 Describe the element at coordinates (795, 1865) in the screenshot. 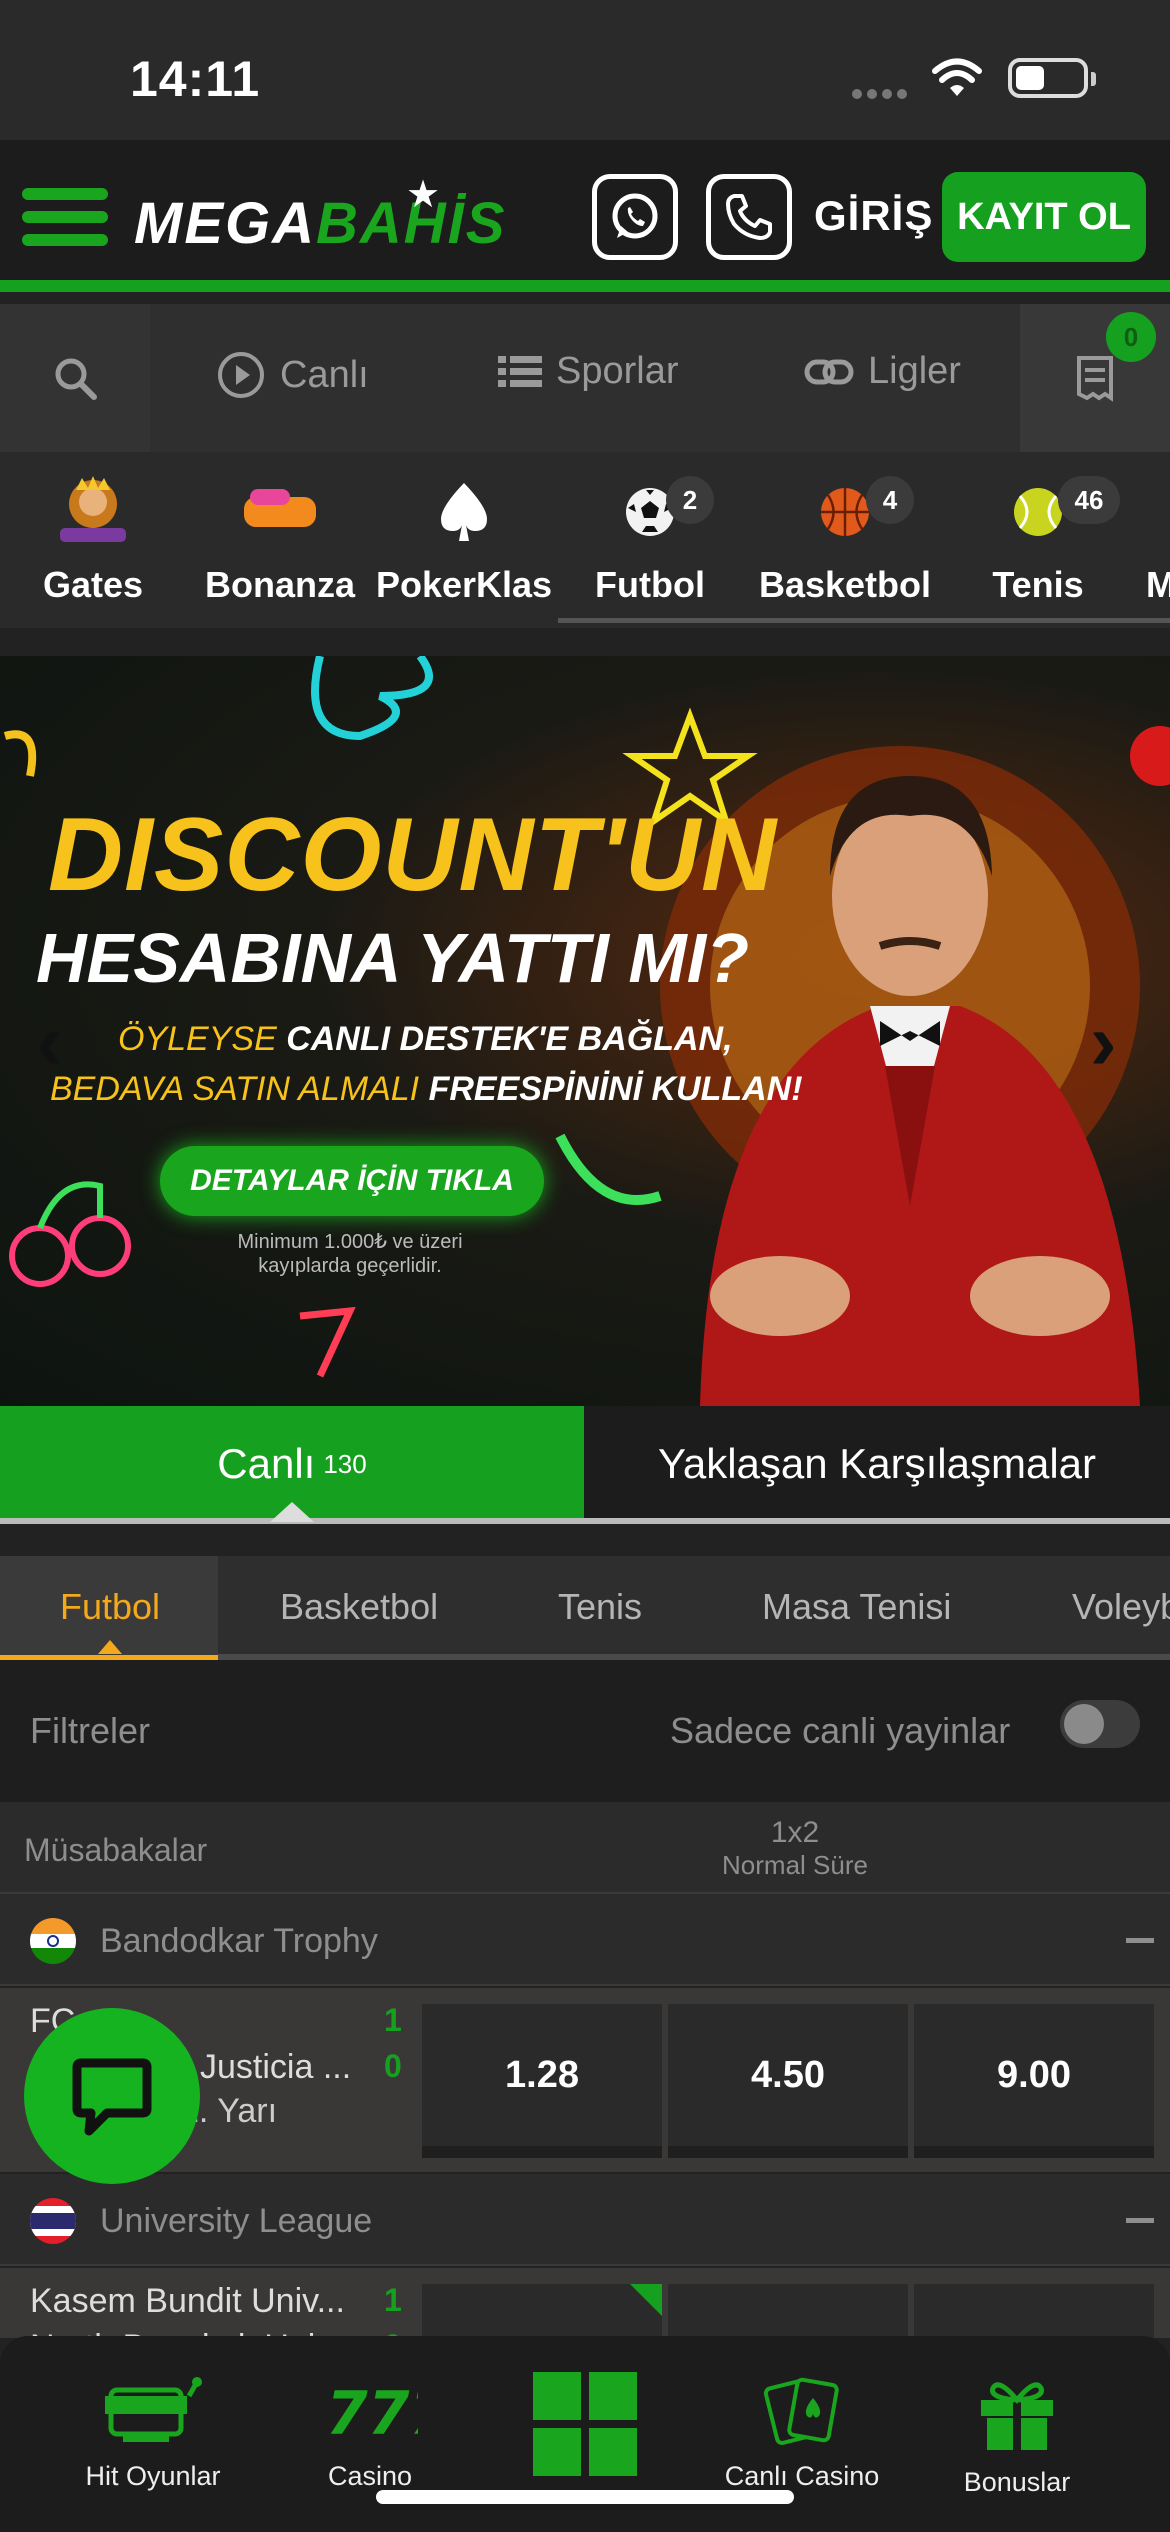

I see `period-label: Normal Süre` at that location.